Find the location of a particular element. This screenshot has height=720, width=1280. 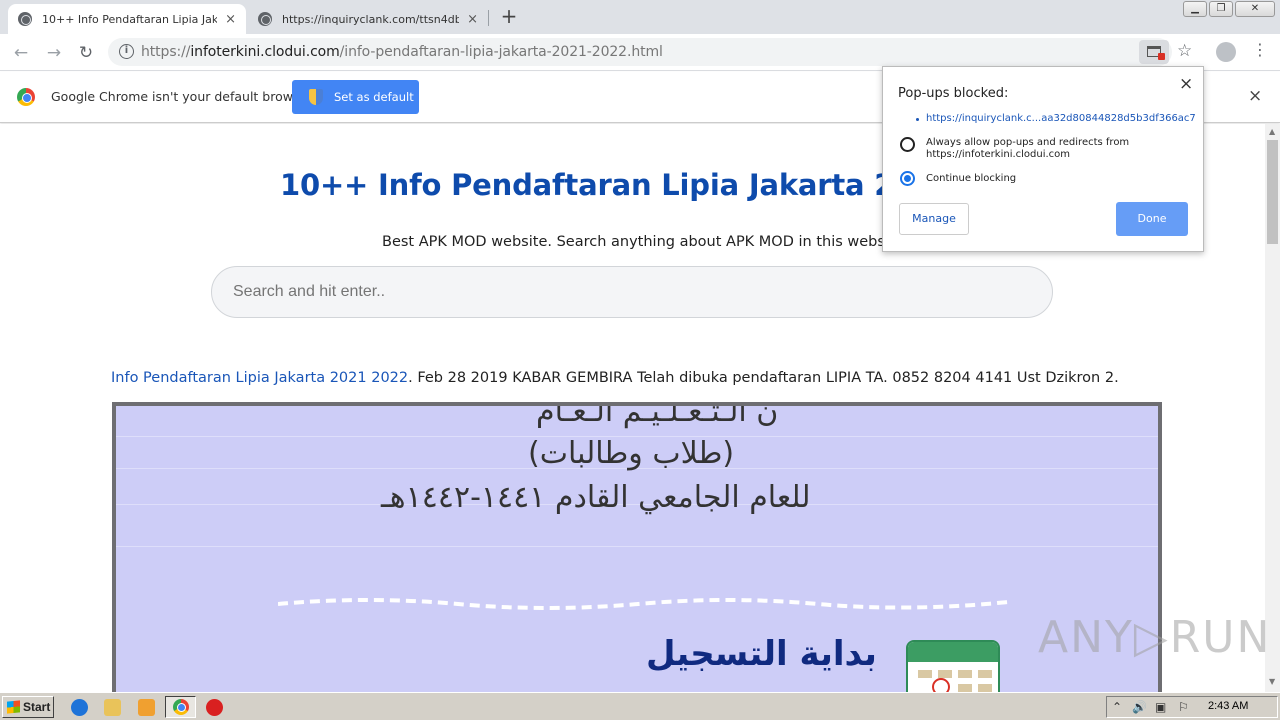

infobar-message: Google Chrome isn't your default browser is located at coordinates (182, 96).